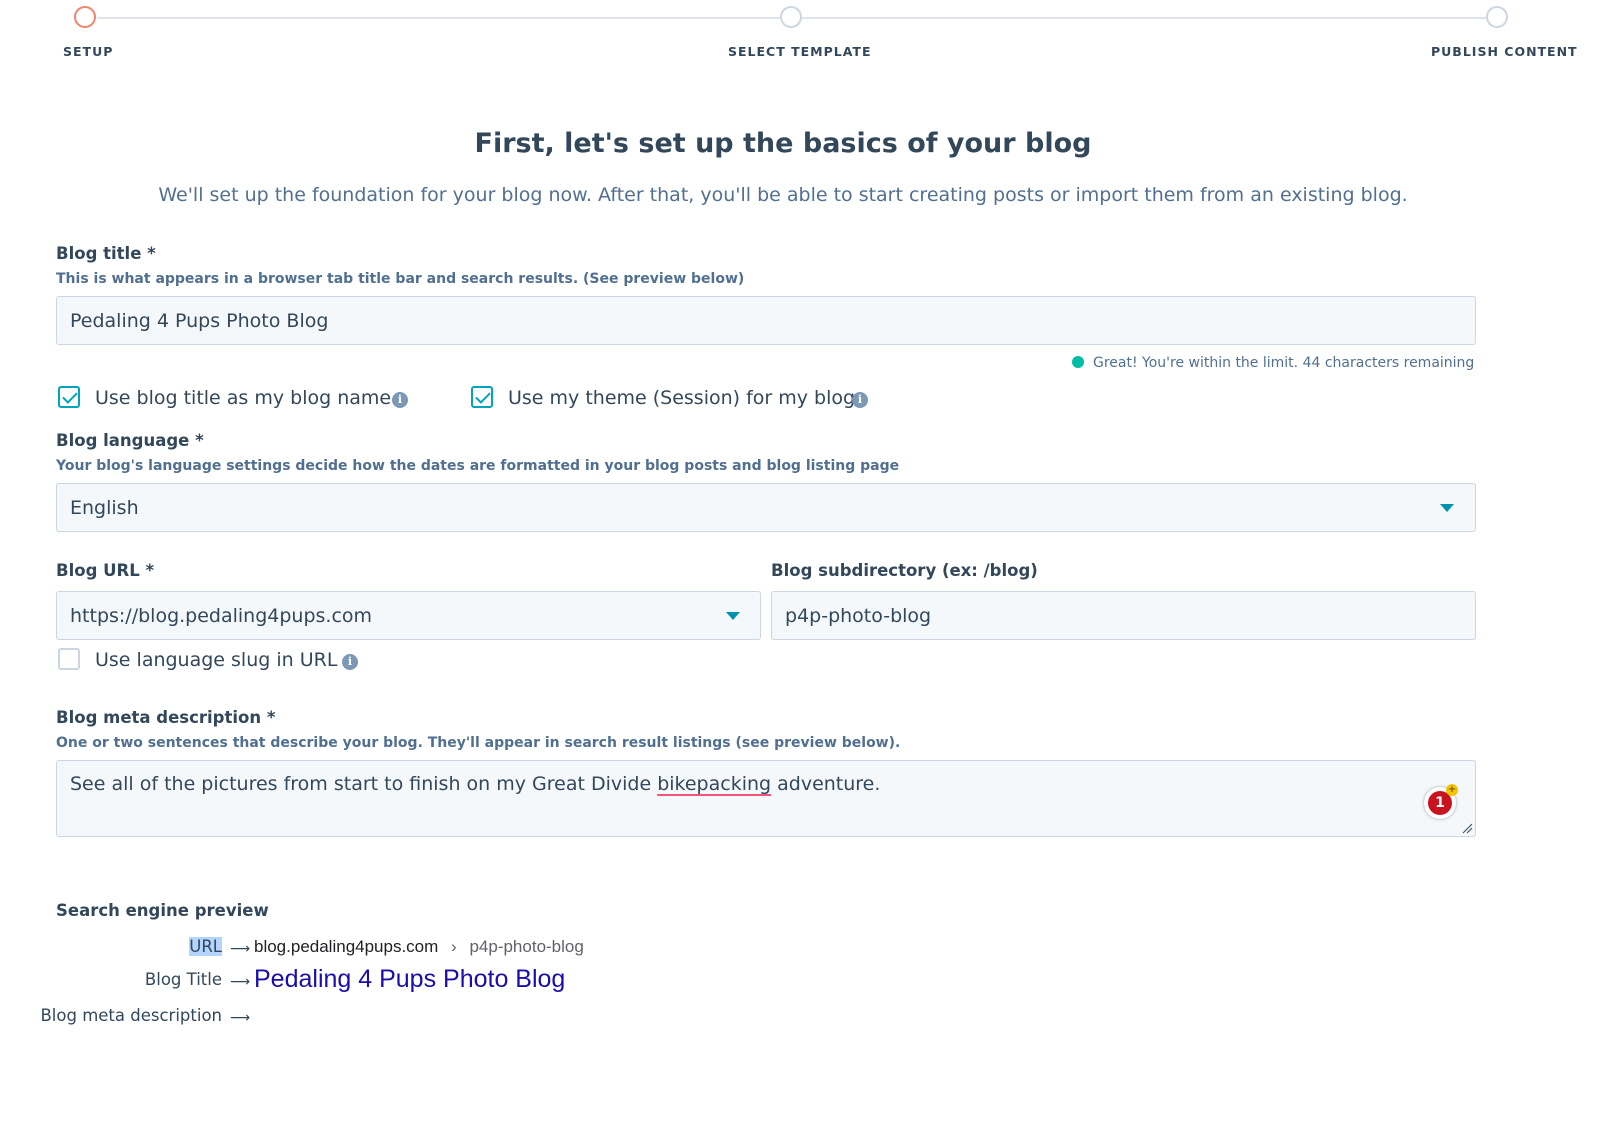 The height and width of the screenshot is (1124, 1600). What do you see at coordinates (410, 979) in the screenshot?
I see `preview-blog-title: Pedaling 4 Pups Photo Blog` at bounding box center [410, 979].